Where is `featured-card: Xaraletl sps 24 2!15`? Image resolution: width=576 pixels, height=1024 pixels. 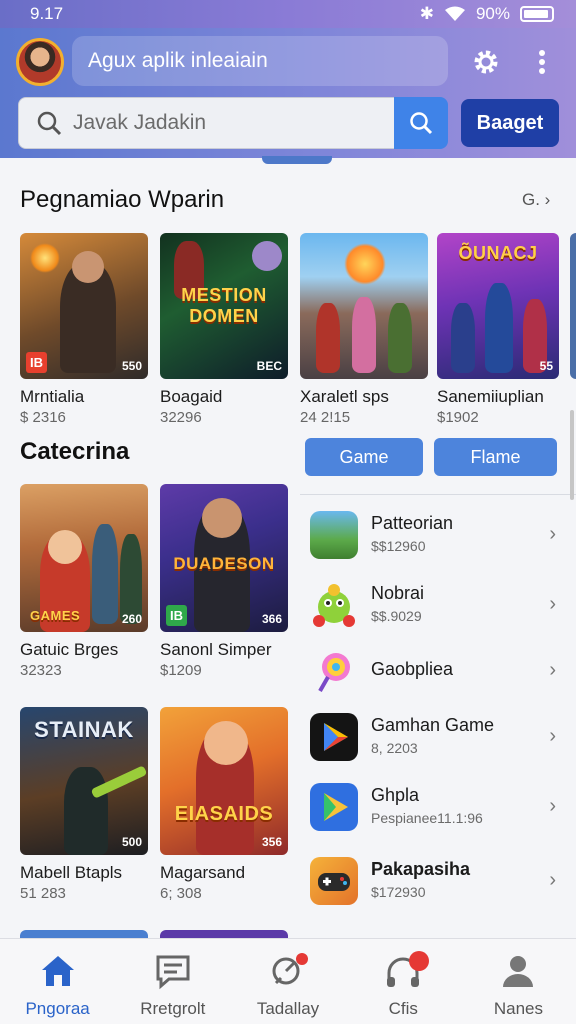 featured-card: Xaraletl sps 24 2!15 is located at coordinates (364, 329).